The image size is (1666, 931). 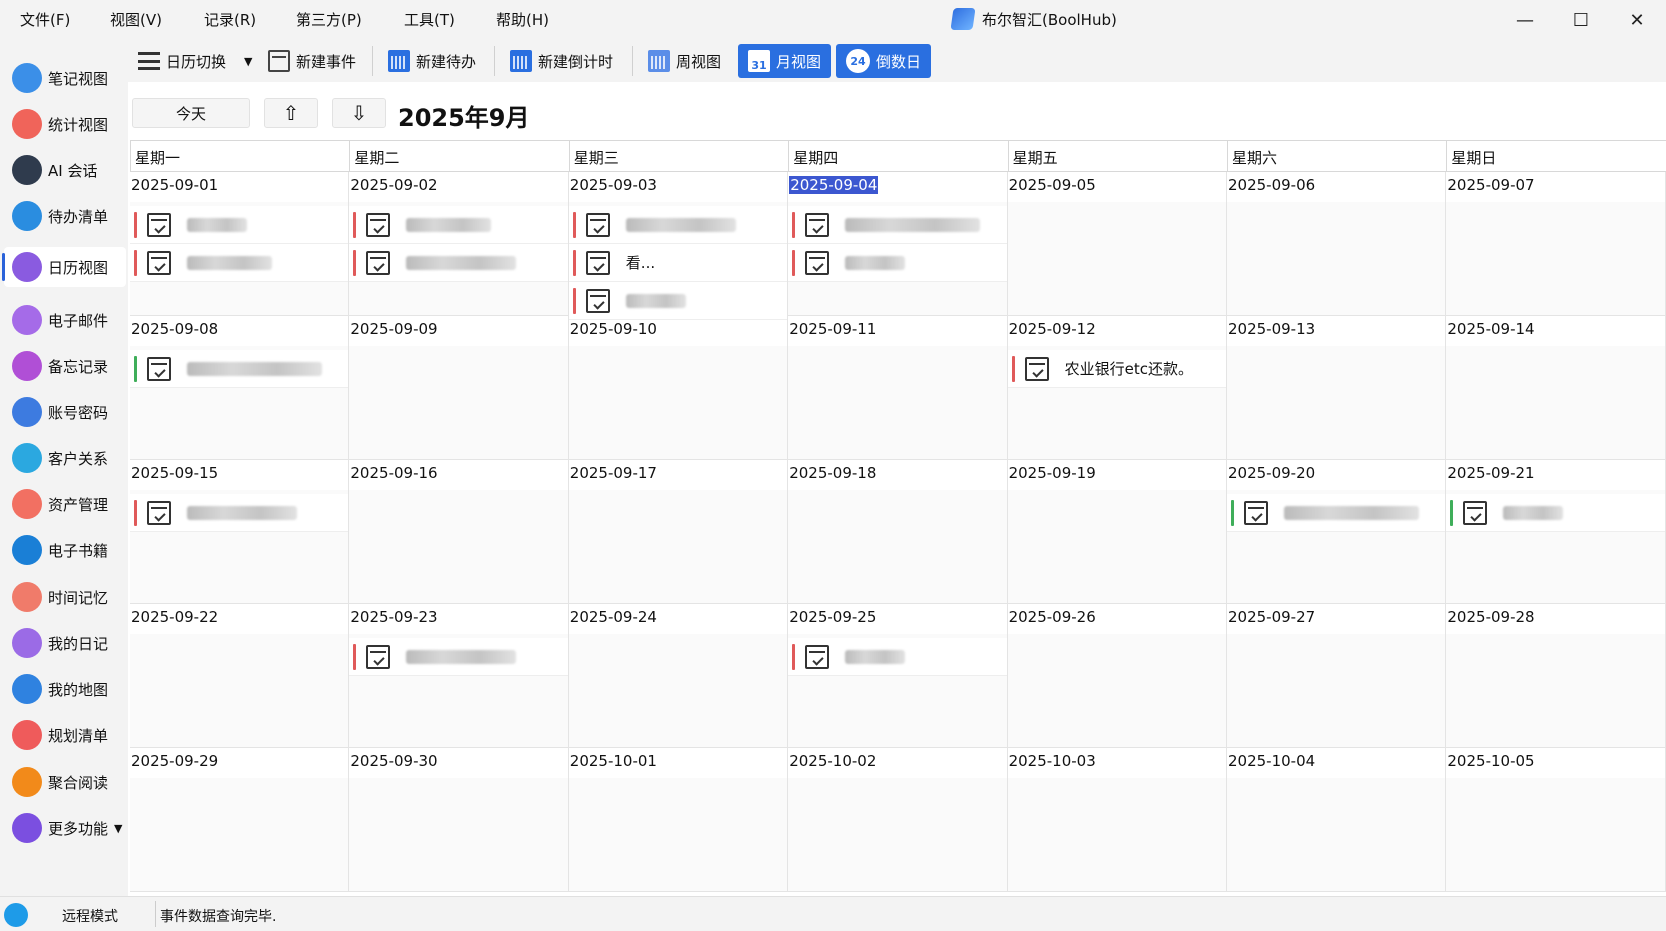 I want to click on new-todo-button: 新建待办, so click(x=432, y=61).